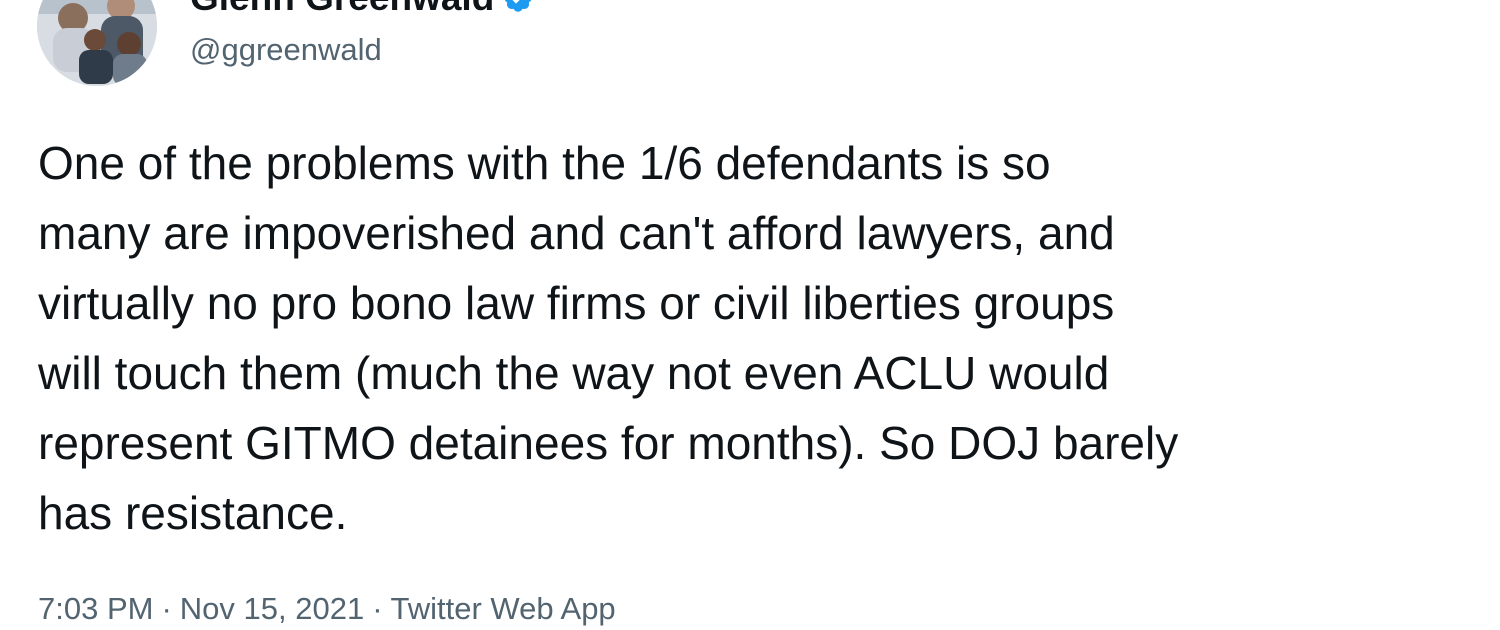  I want to click on verified-badge-icon, so click(518, 7).